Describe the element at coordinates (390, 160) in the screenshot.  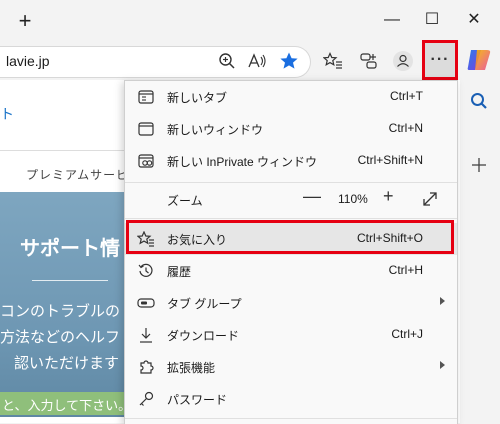
I see `menu-shortcut: Ctrl+Shift+N` at that location.